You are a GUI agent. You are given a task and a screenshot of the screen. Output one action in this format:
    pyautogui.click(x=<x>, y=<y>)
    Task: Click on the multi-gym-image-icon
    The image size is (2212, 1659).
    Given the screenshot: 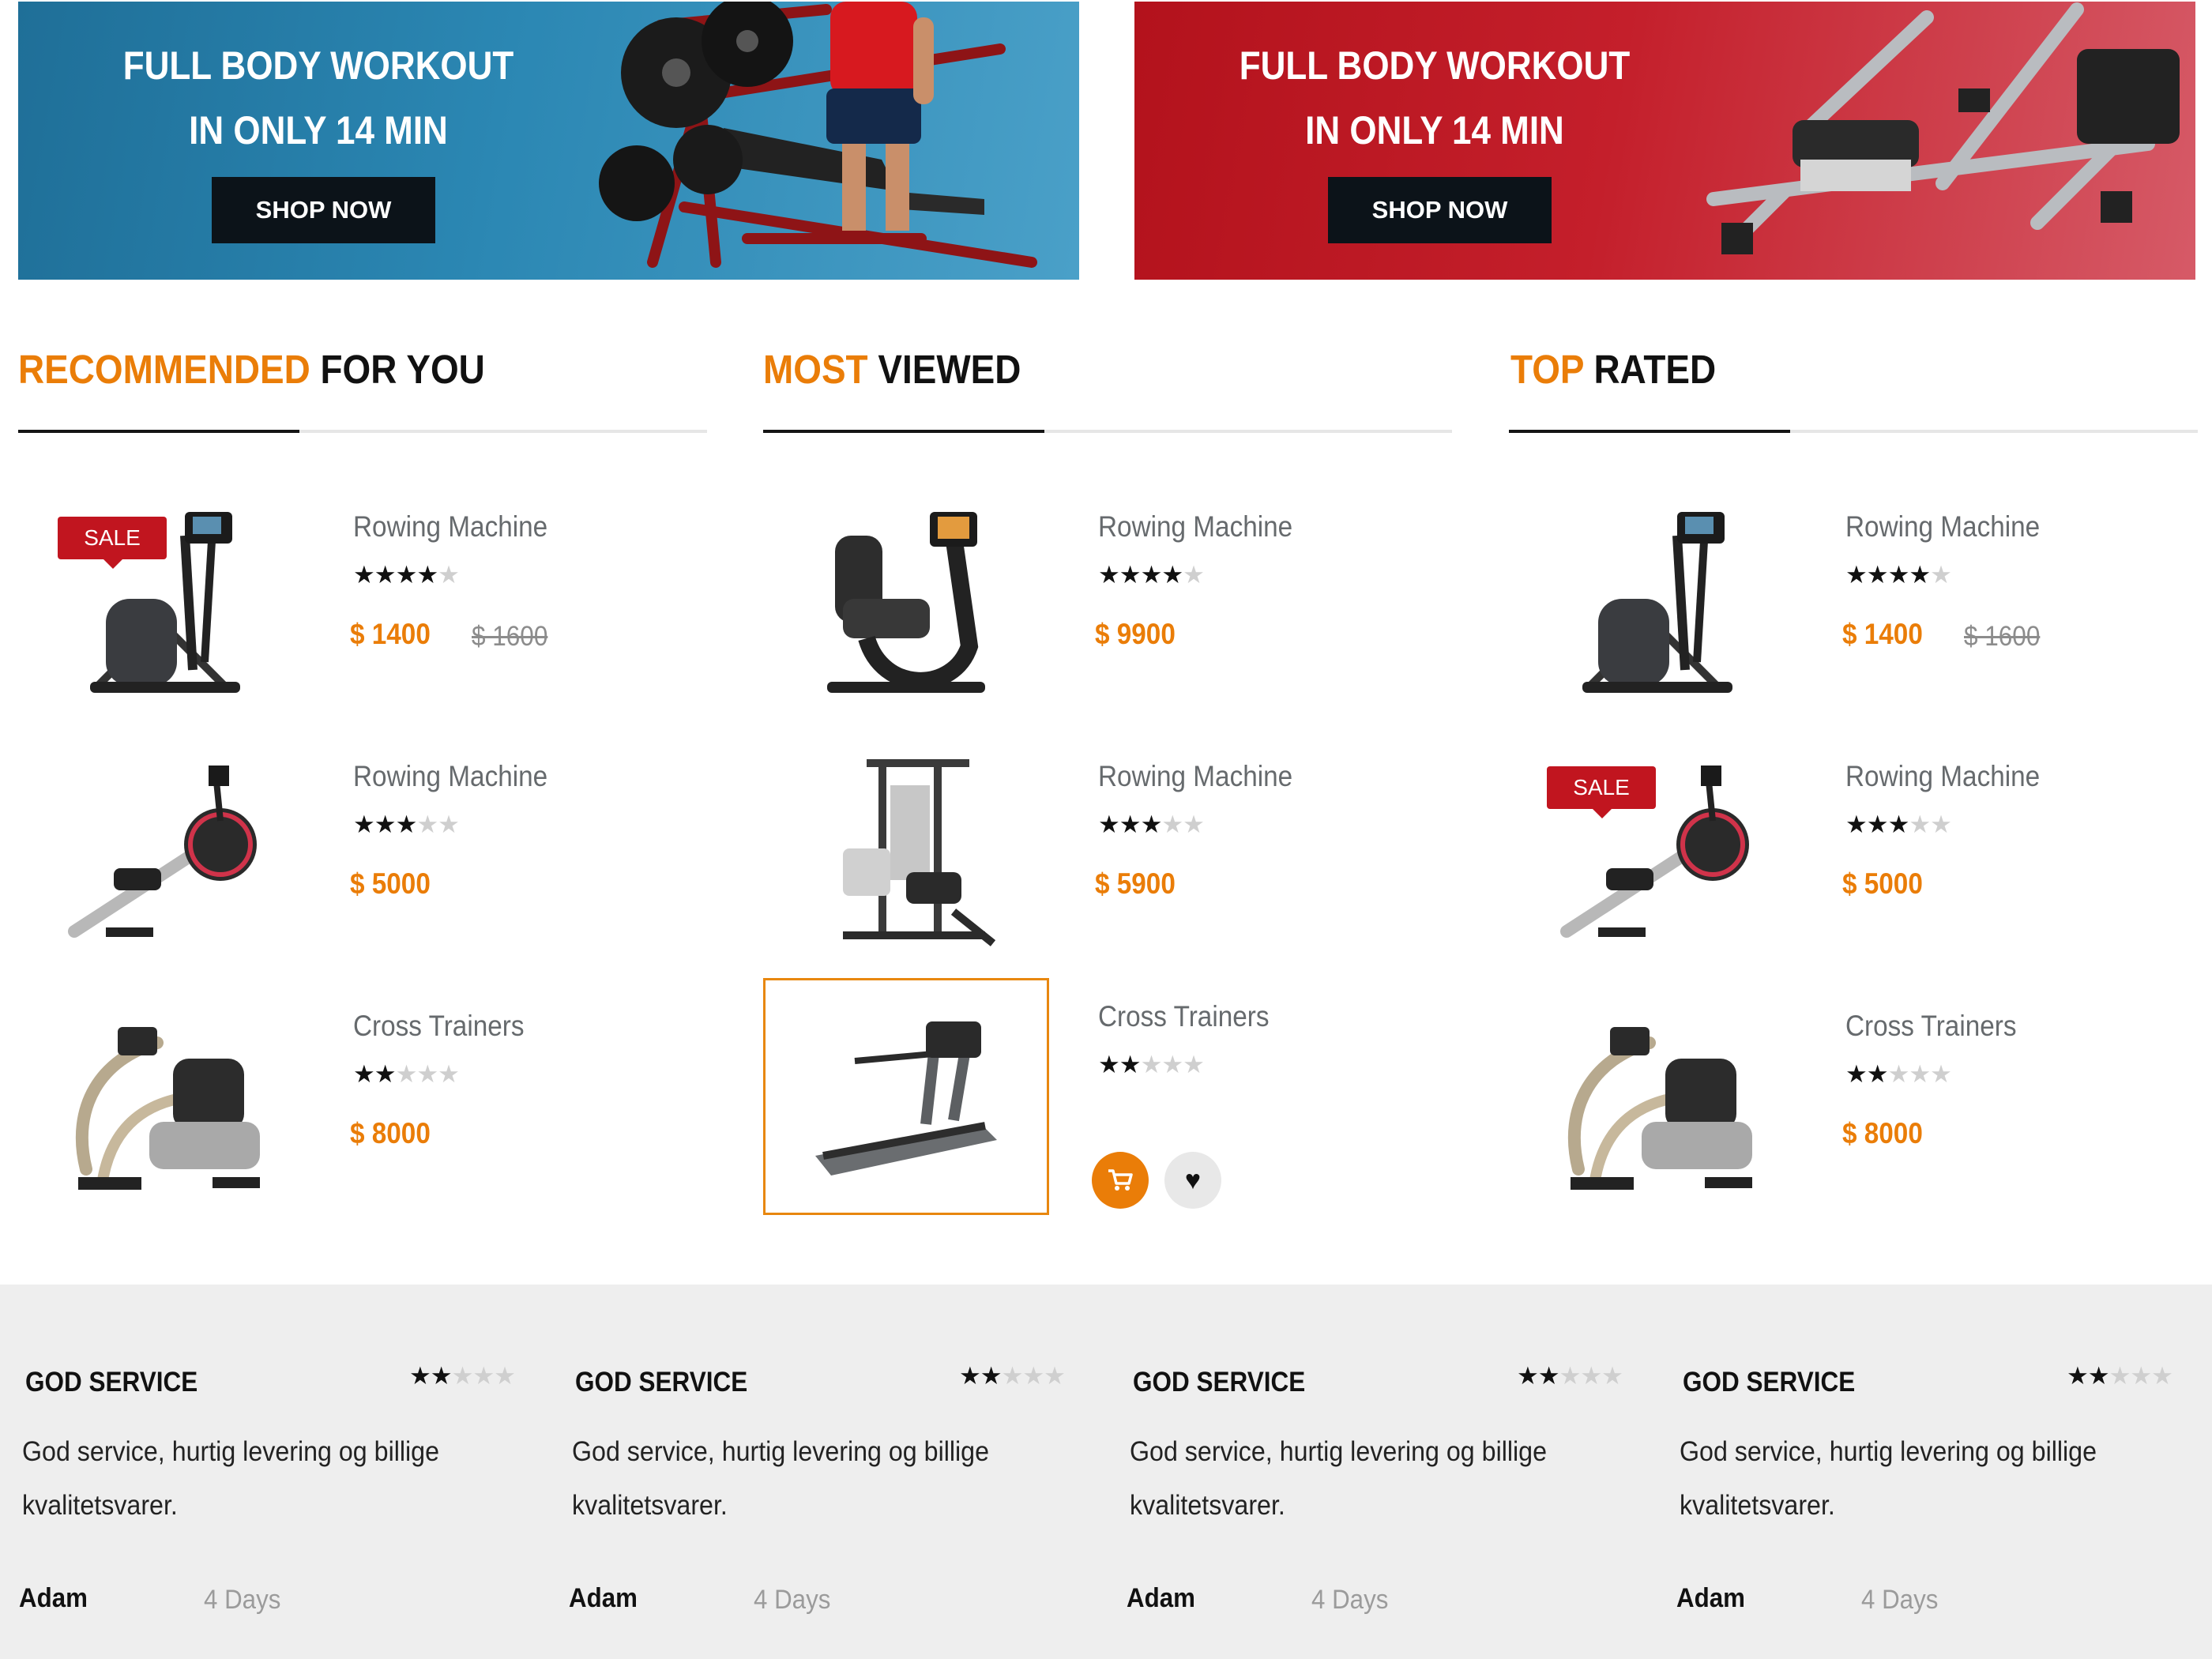 What is the action you would take?
    pyautogui.click(x=818, y=135)
    